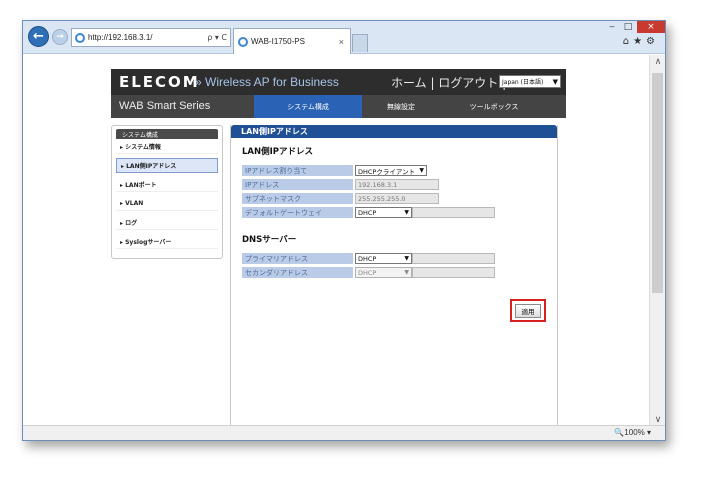  What do you see at coordinates (159, 82) in the screenshot?
I see `elecom-logo: ELECOM` at bounding box center [159, 82].